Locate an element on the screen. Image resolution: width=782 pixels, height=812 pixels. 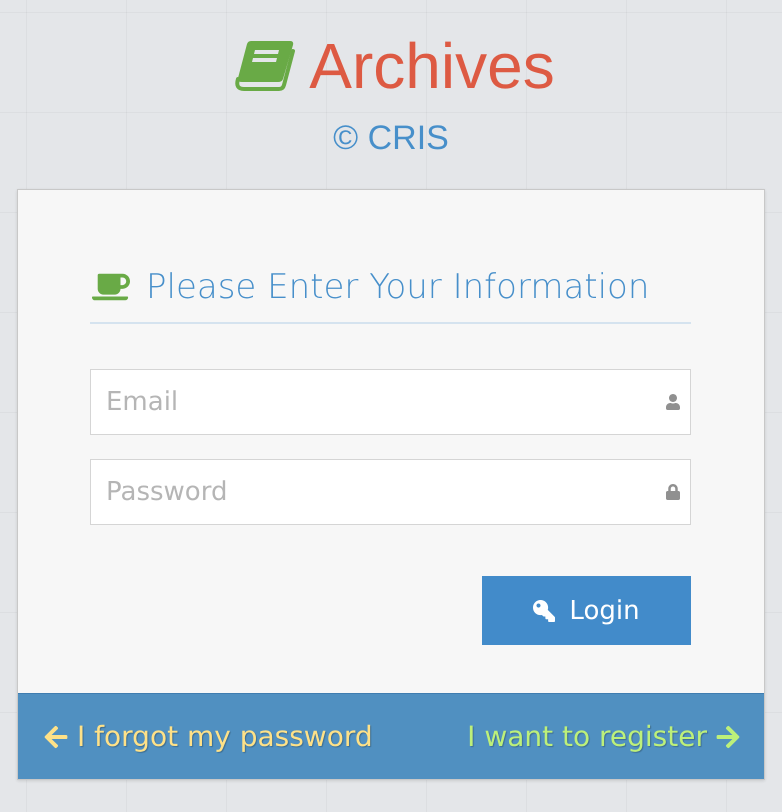
login-button: Login is located at coordinates (586, 610).